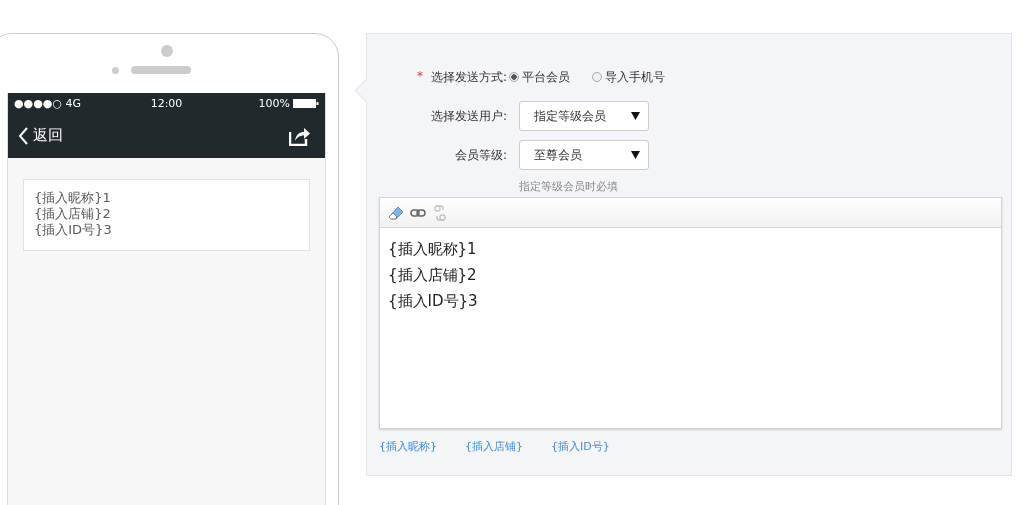 Image resolution: width=1030 pixels, height=505 pixels. Describe the element at coordinates (468, 116) in the screenshot. I see `field-label: 选择发送用户:` at that location.